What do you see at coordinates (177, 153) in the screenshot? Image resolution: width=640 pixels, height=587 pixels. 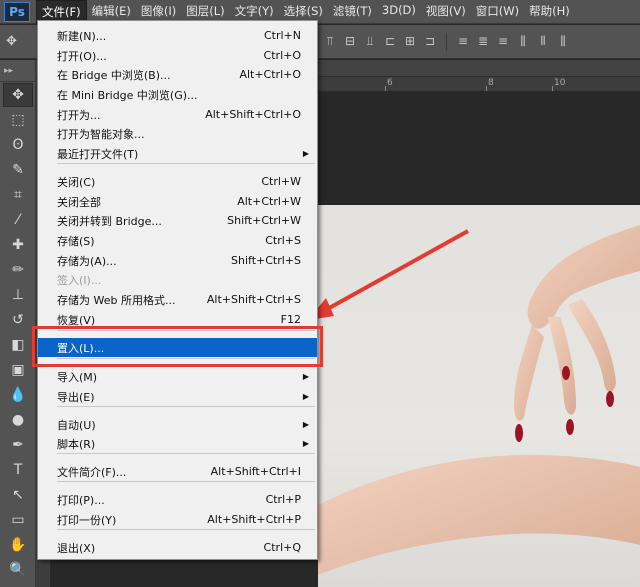 I see `file-menu-item: 最近打开文件(T) ▶` at bounding box center [177, 153].